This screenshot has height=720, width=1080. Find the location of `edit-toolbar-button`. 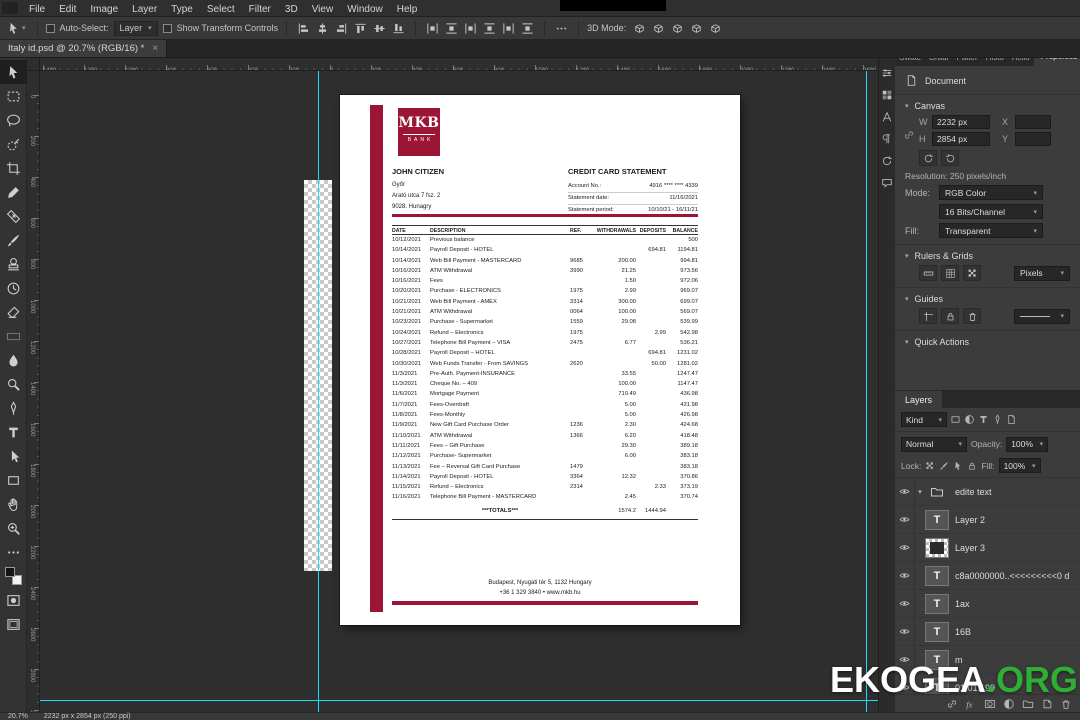

edit-toolbar-button is located at coordinates (13, 552).